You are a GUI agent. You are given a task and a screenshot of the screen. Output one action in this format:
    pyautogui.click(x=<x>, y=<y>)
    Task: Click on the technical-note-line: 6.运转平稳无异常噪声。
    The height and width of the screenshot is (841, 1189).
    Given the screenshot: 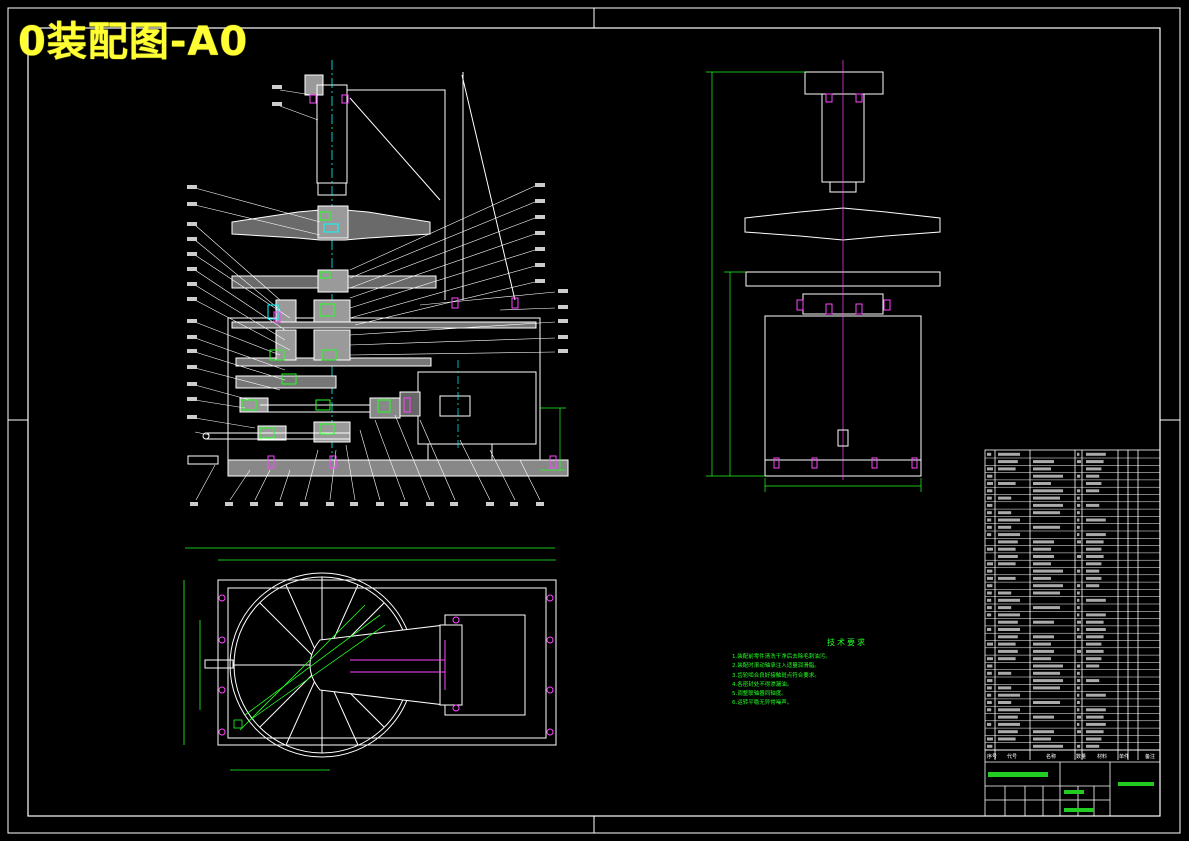 What is the action you would take?
    pyautogui.click(x=762, y=703)
    